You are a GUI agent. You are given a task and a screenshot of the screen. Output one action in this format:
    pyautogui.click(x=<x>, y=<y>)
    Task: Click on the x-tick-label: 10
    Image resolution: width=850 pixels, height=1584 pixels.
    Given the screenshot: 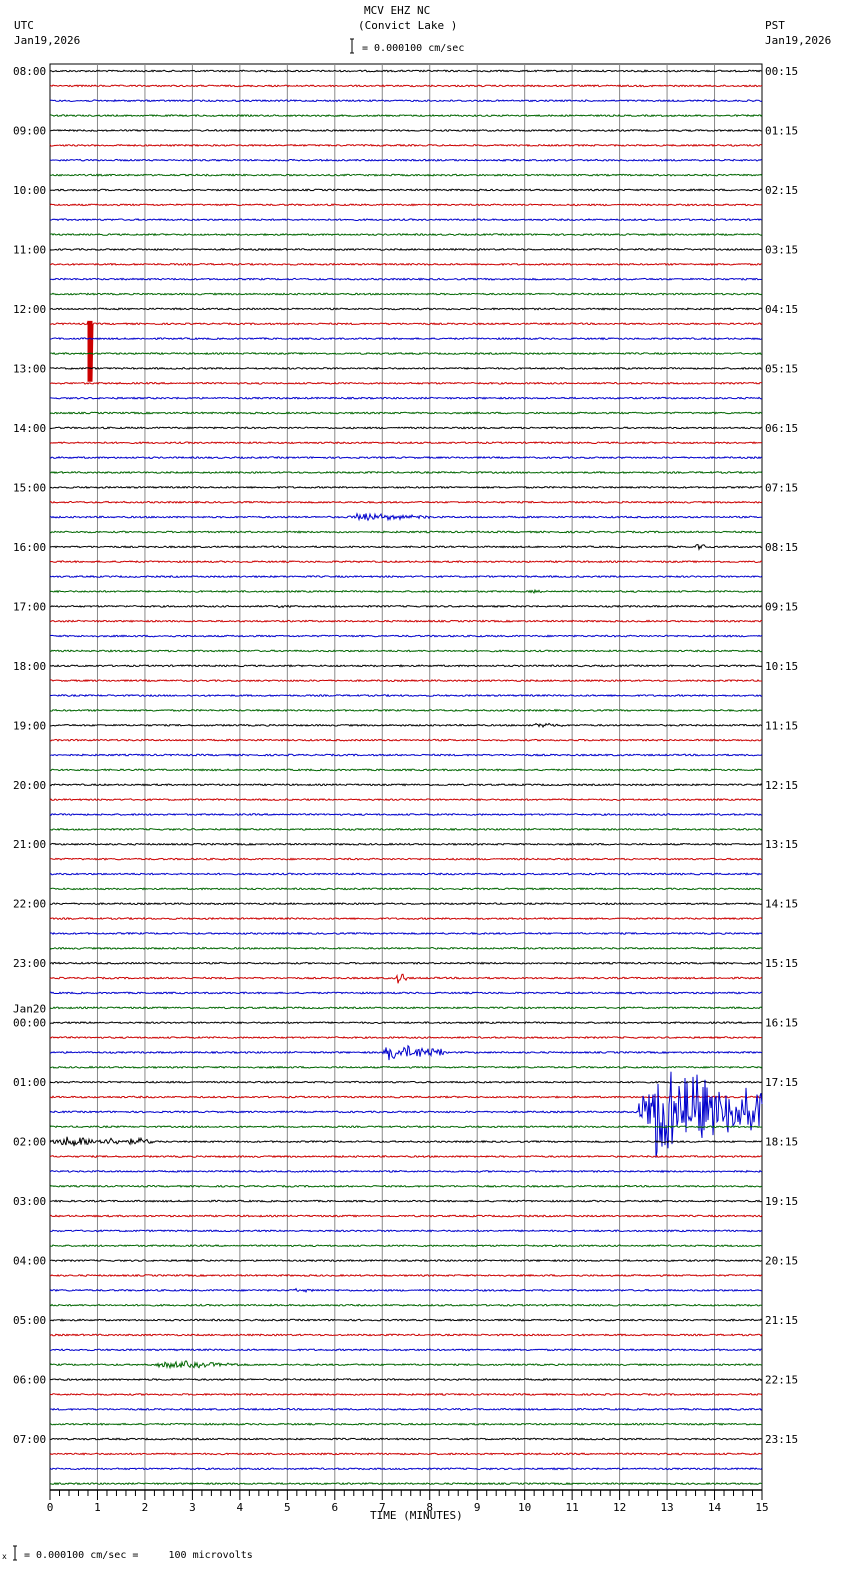 What is the action you would take?
    pyautogui.click(x=524, y=1507)
    